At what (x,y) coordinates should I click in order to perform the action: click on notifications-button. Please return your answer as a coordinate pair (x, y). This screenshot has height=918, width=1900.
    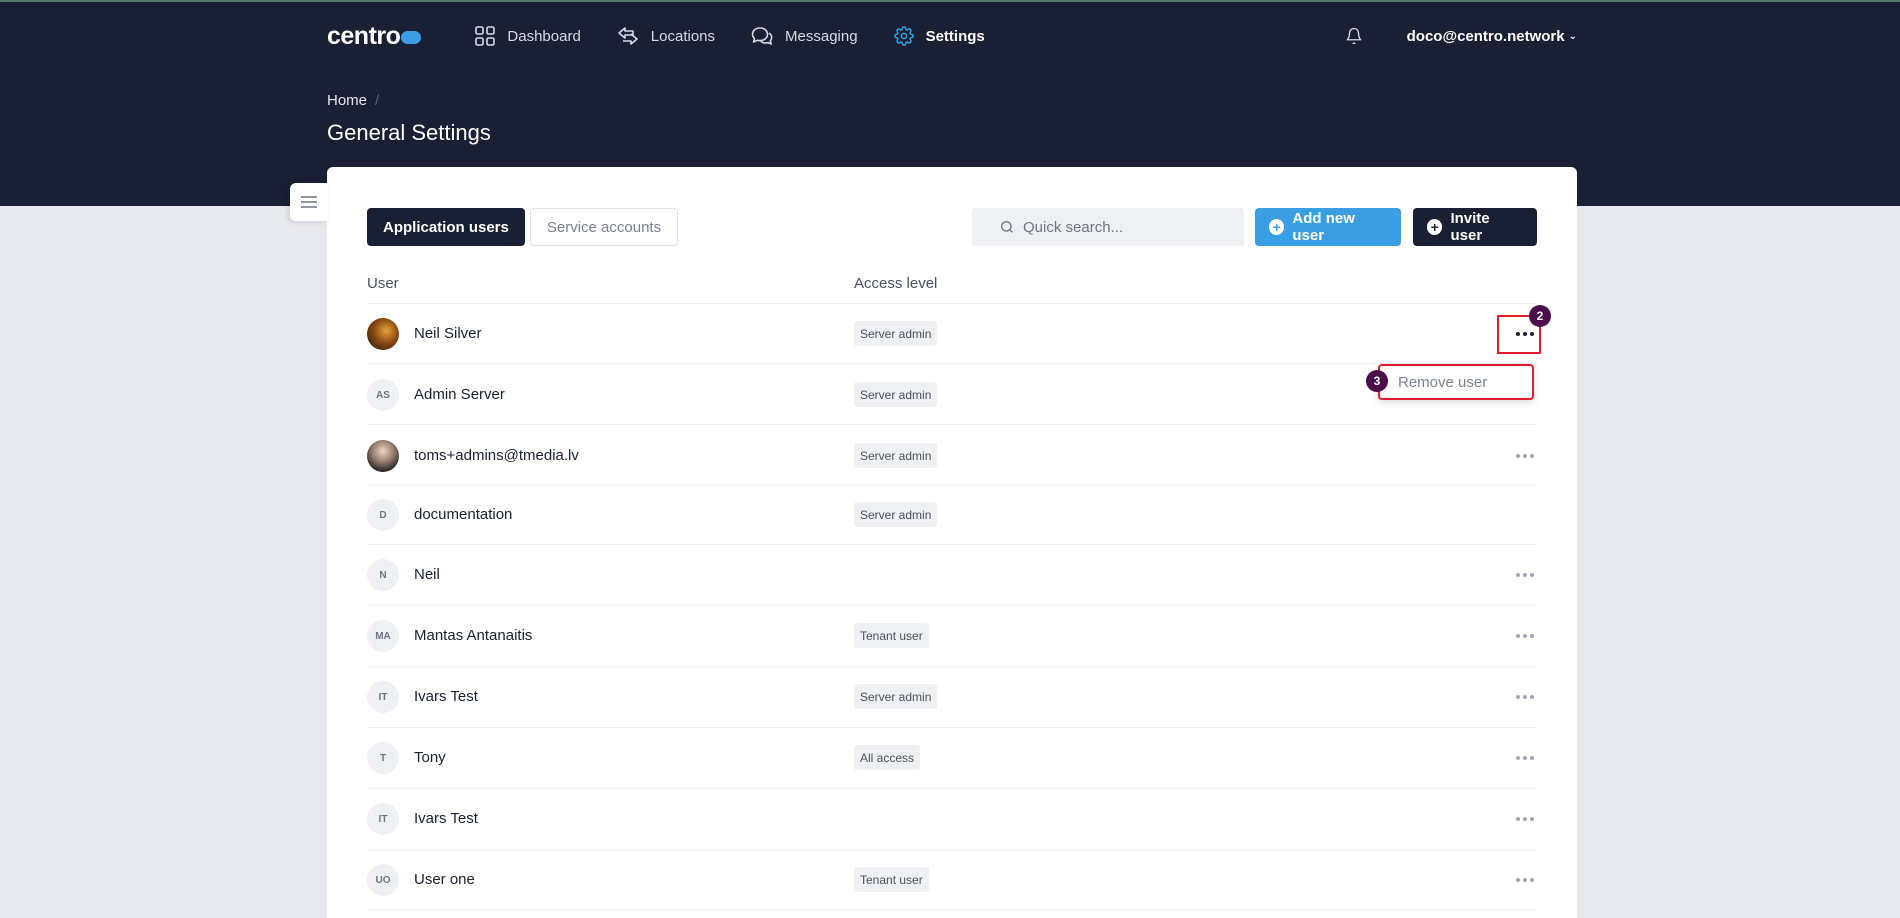
    Looking at the image, I should click on (1354, 36).